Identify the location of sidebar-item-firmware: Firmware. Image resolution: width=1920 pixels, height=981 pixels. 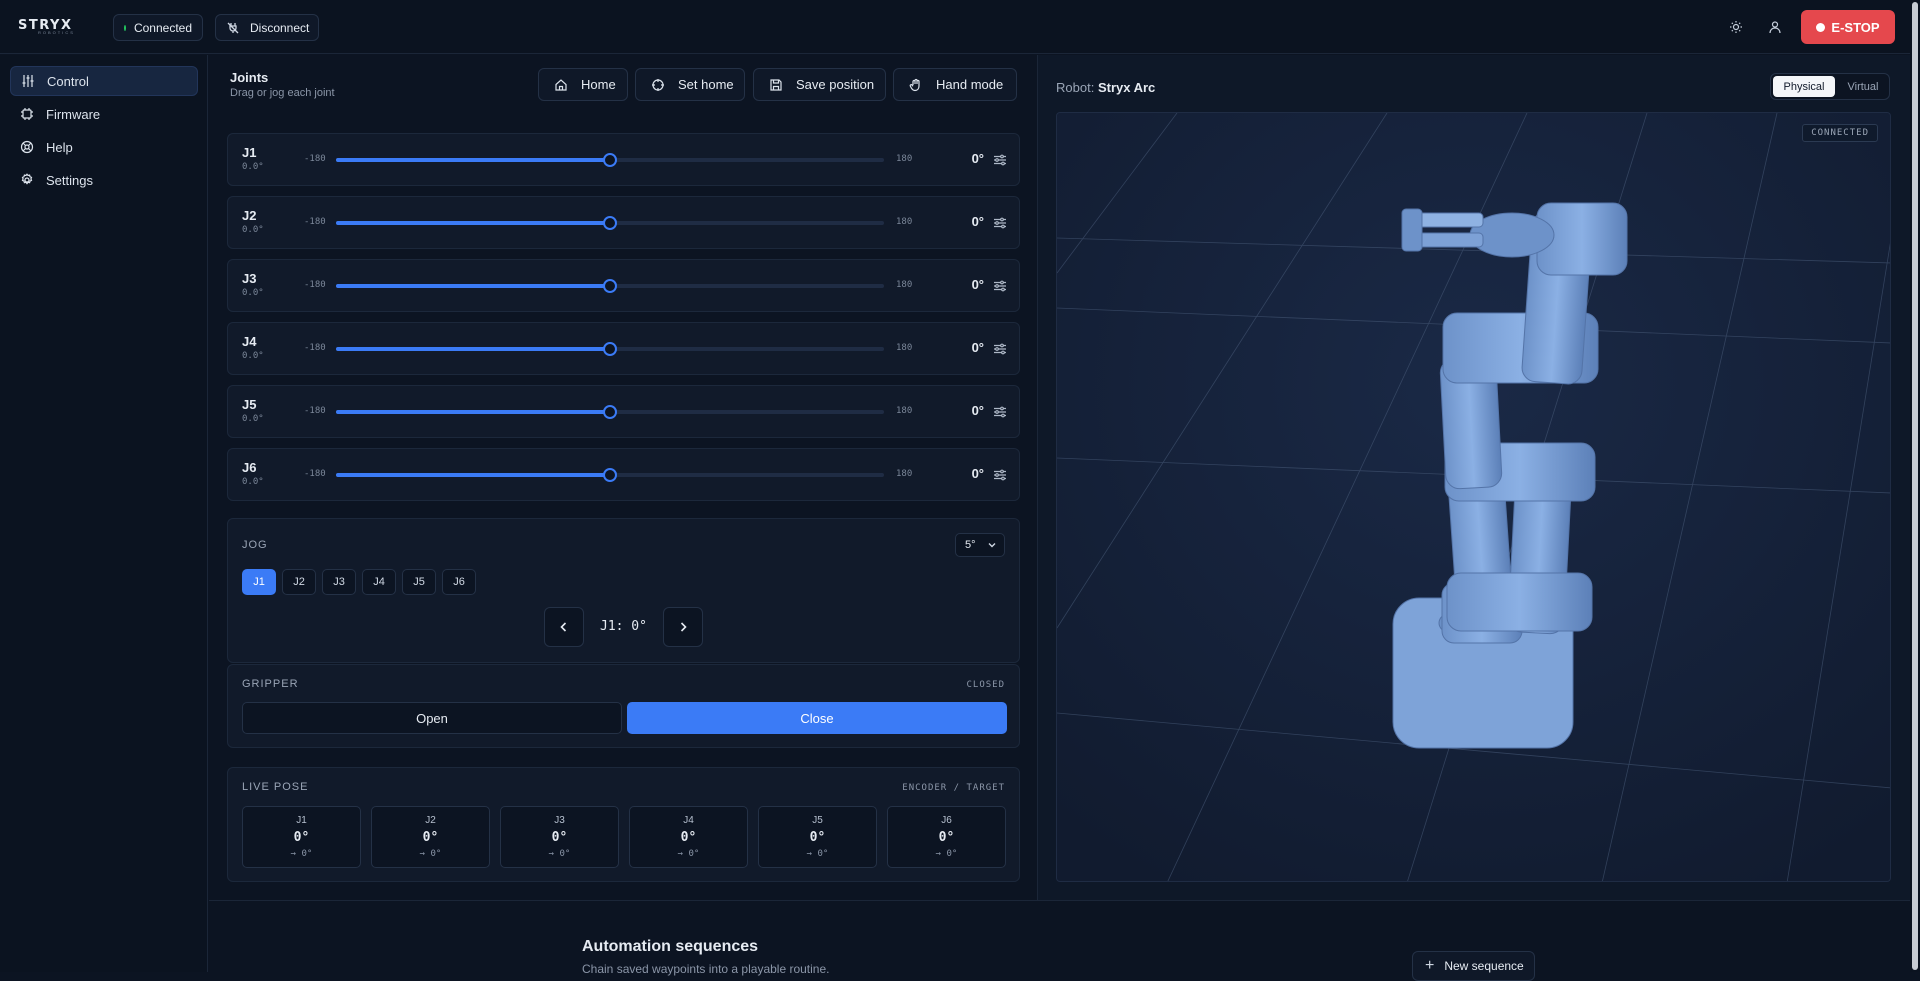
(104, 114).